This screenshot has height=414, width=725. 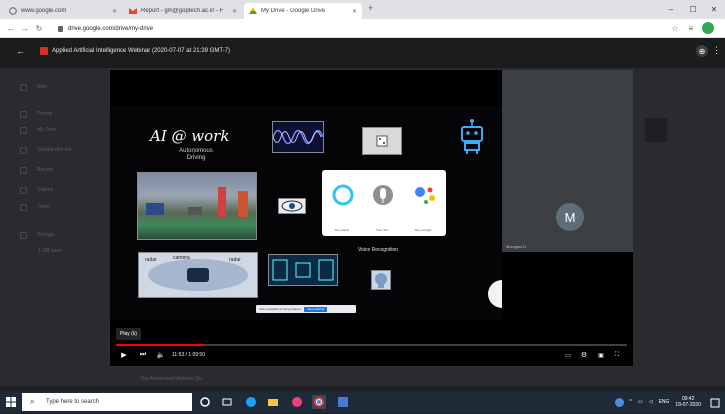 What do you see at coordinates (39, 28) in the screenshot?
I see `reload-icon: ↻` at bounding box center [39, 28].